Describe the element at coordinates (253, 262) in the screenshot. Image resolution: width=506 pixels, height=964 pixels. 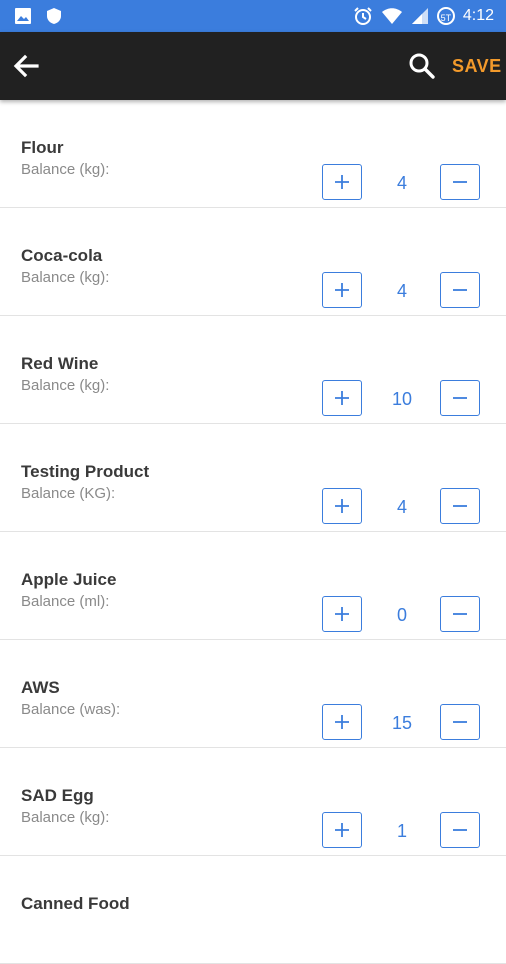
I see `list-item: Coca-cola Balance (kg): 4` at that location.